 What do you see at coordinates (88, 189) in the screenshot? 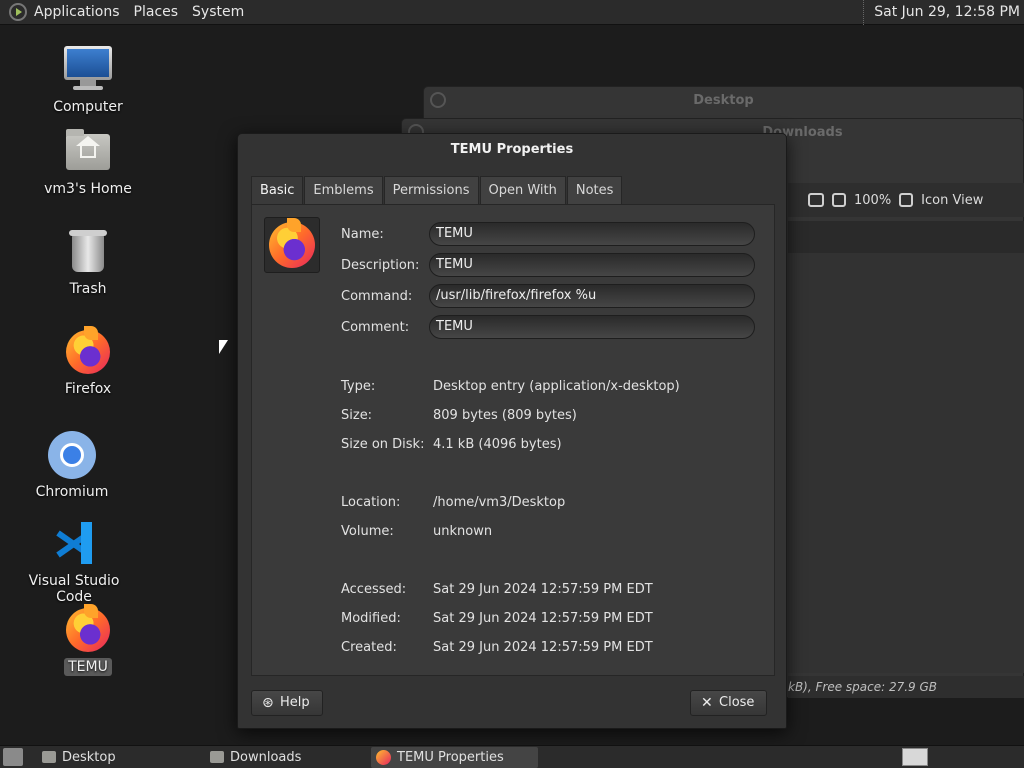
I see `desktop-icon-label: vm3's Home` at bounding box center [88, 189].